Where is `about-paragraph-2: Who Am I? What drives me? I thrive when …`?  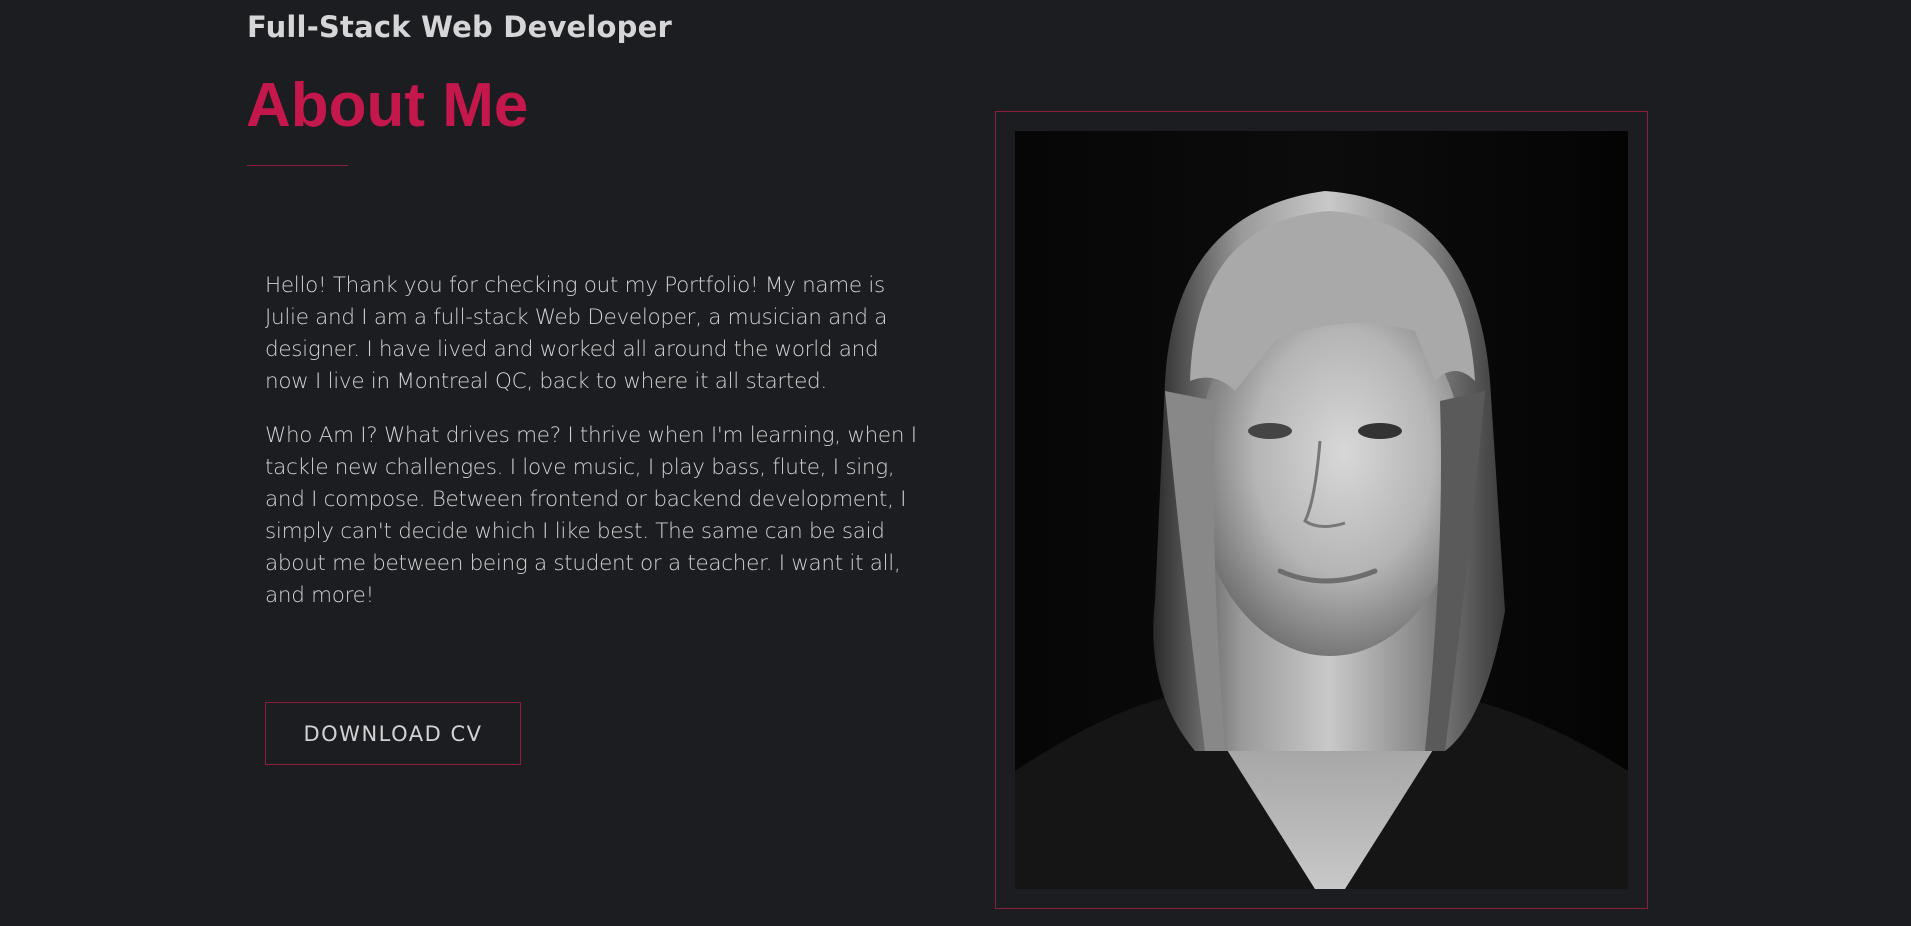
about-paragraph-2: Who Am I? What drives me? I thrive when … is located at coordinates (591, 515).